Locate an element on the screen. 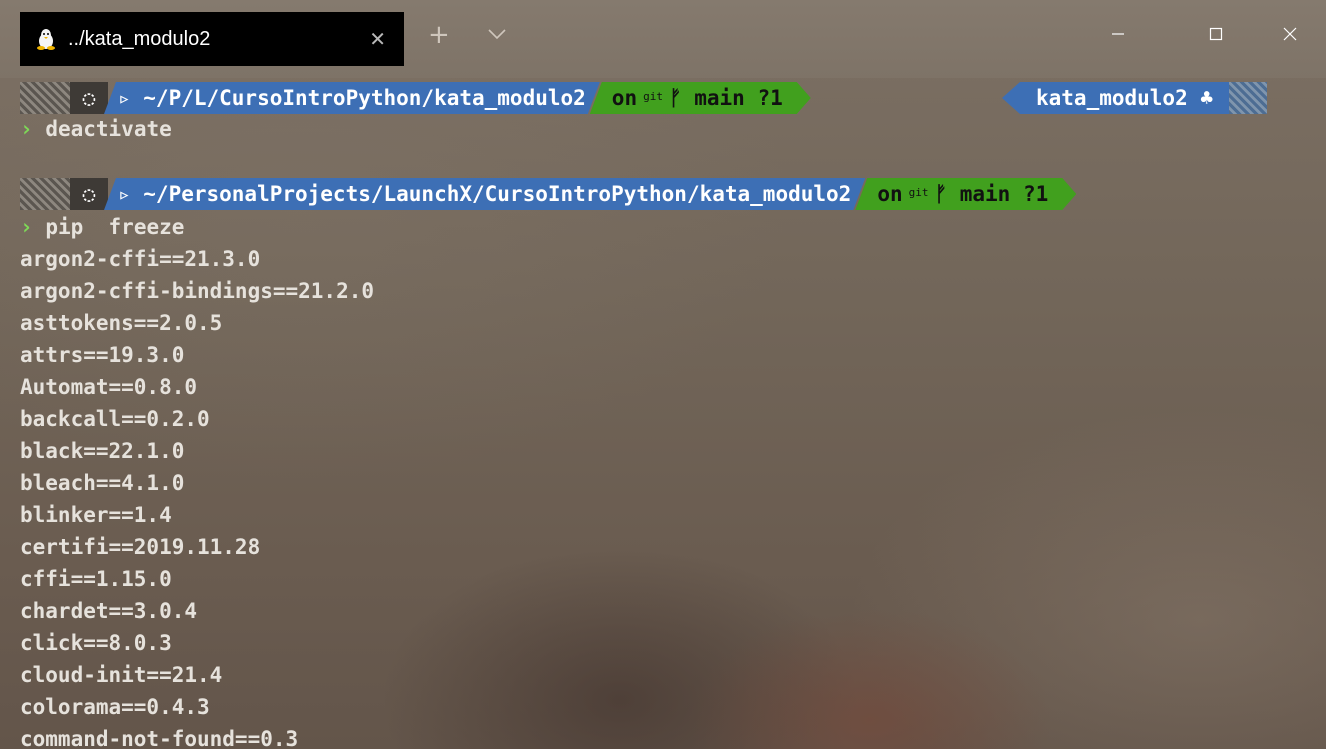 This screenshot has height=749, width=1326. output-line: click==8.0.3 is located at coordinates (96, 643).